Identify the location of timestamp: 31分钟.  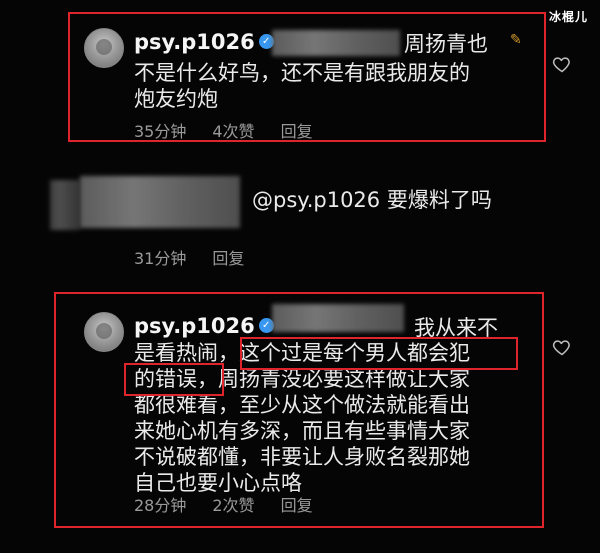
(160, 258).